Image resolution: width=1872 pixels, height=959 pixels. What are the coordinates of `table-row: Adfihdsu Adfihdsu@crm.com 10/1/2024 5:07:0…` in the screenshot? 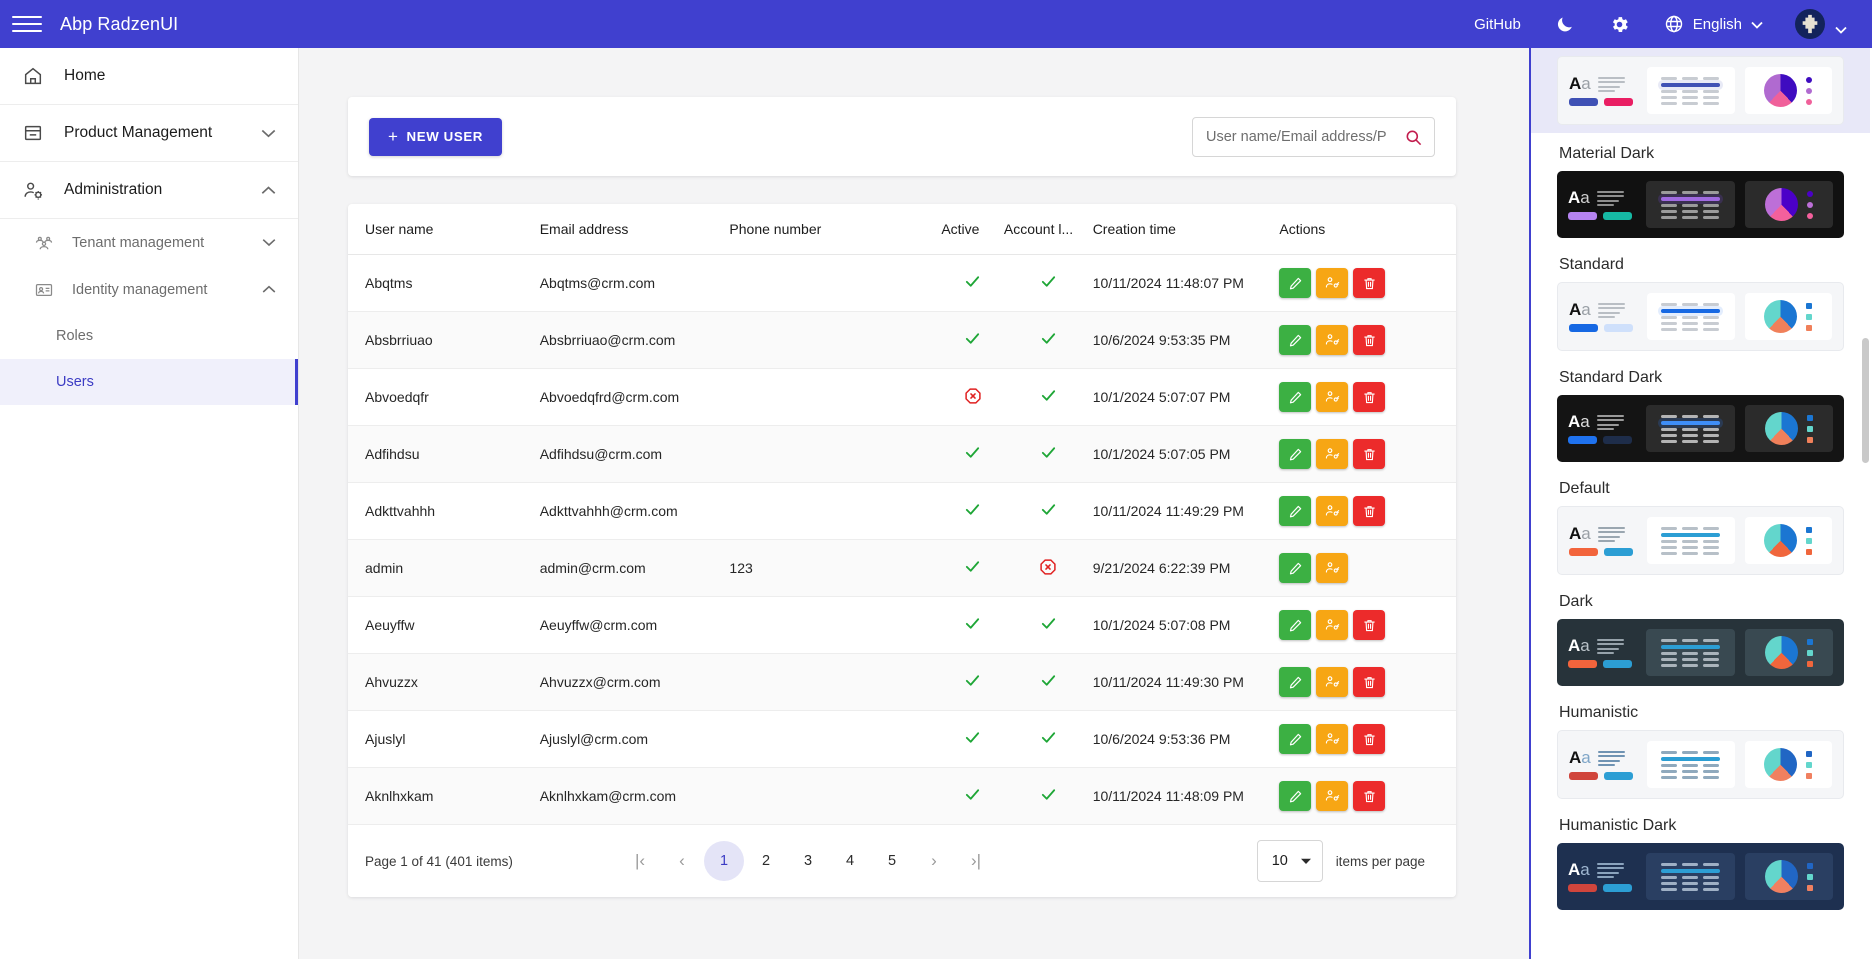 It's located at (902, 454).